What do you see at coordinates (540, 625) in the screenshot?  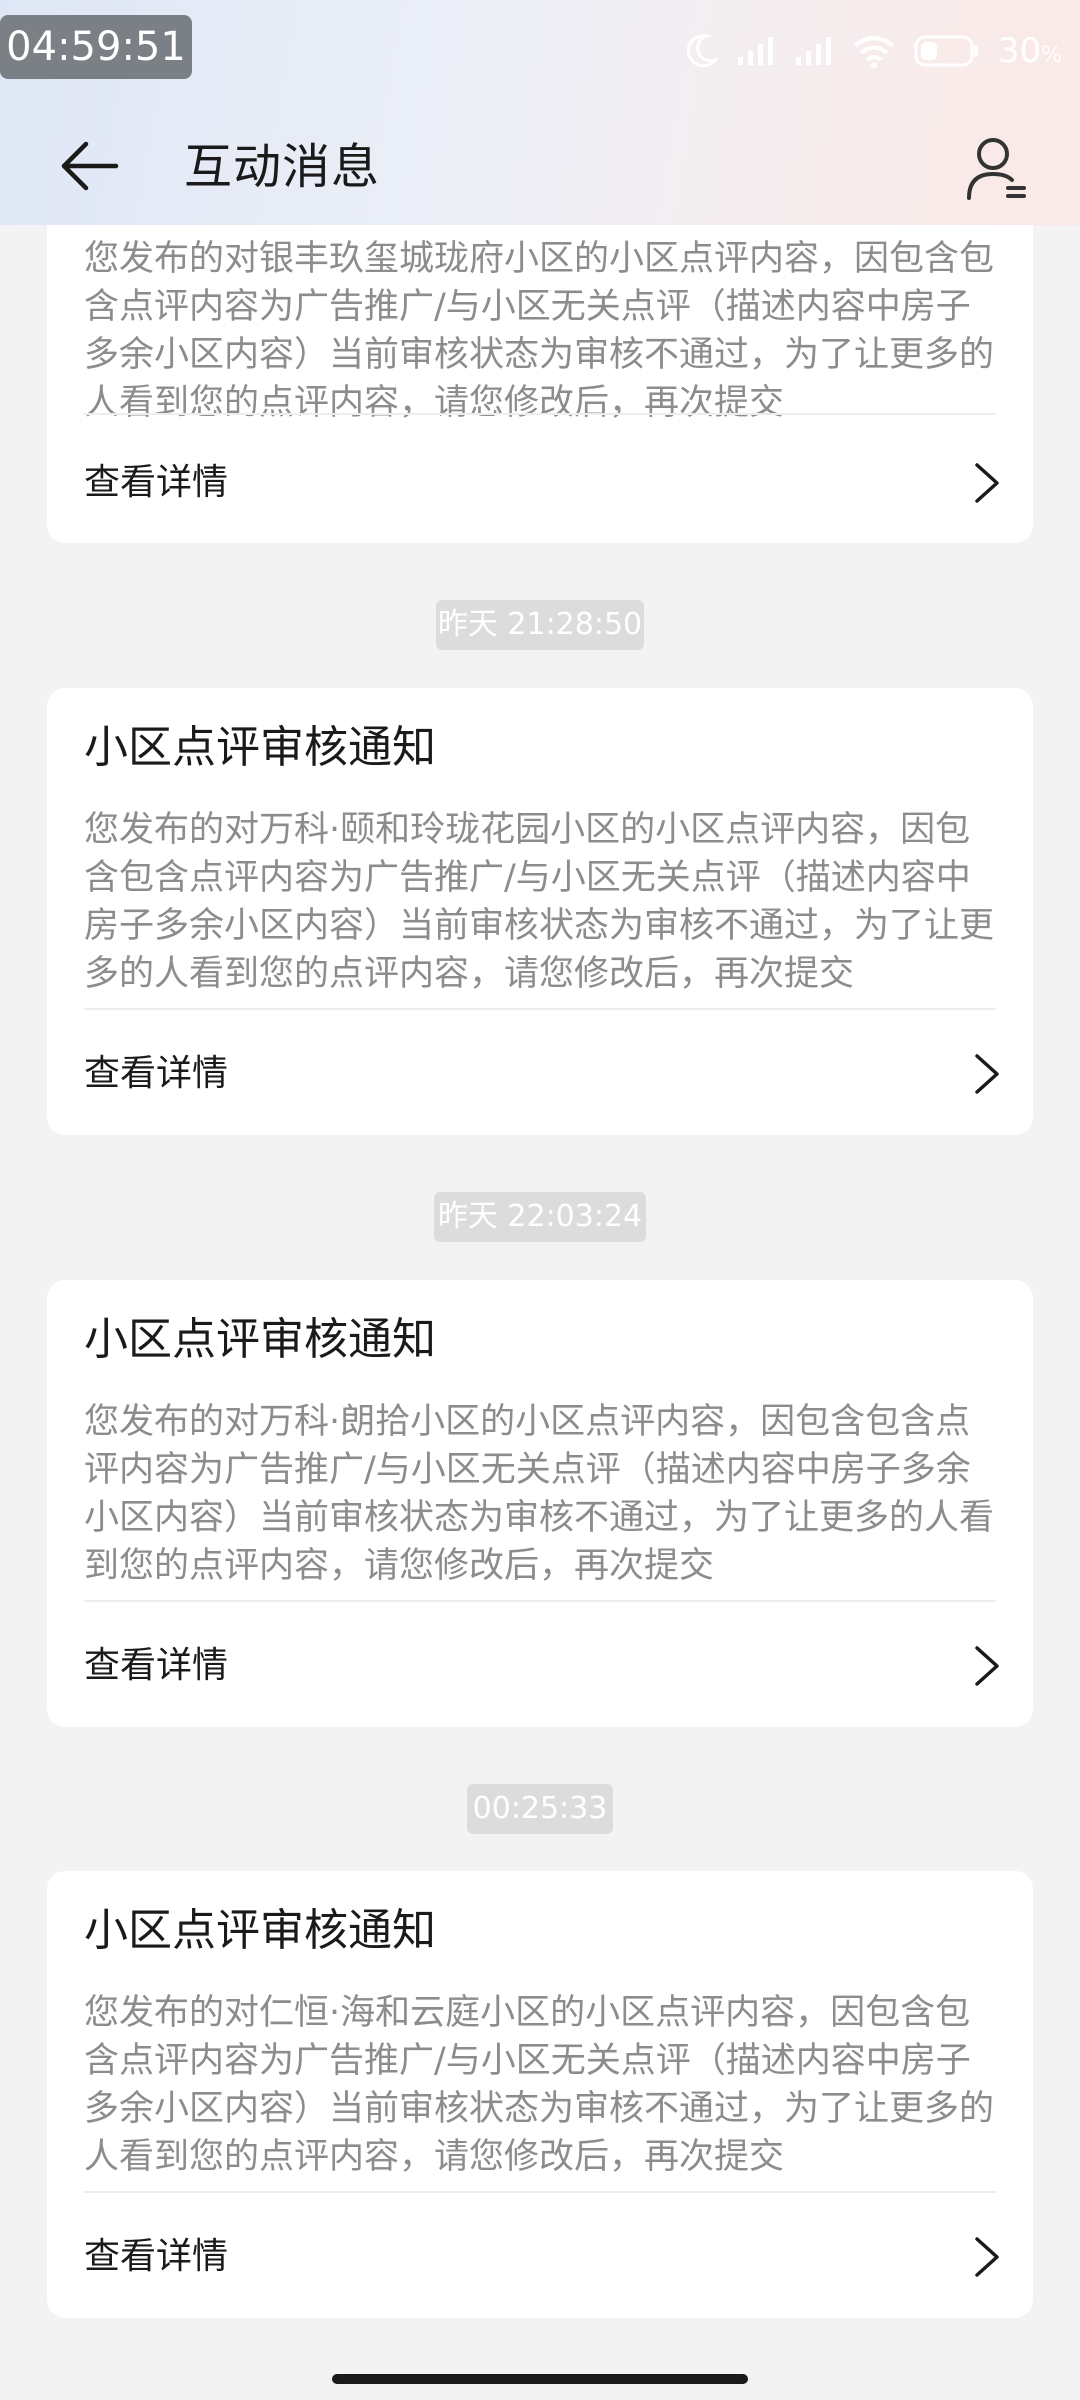 I see `message-time: 昨天 21:28:50` at bounding box center [540, 625].